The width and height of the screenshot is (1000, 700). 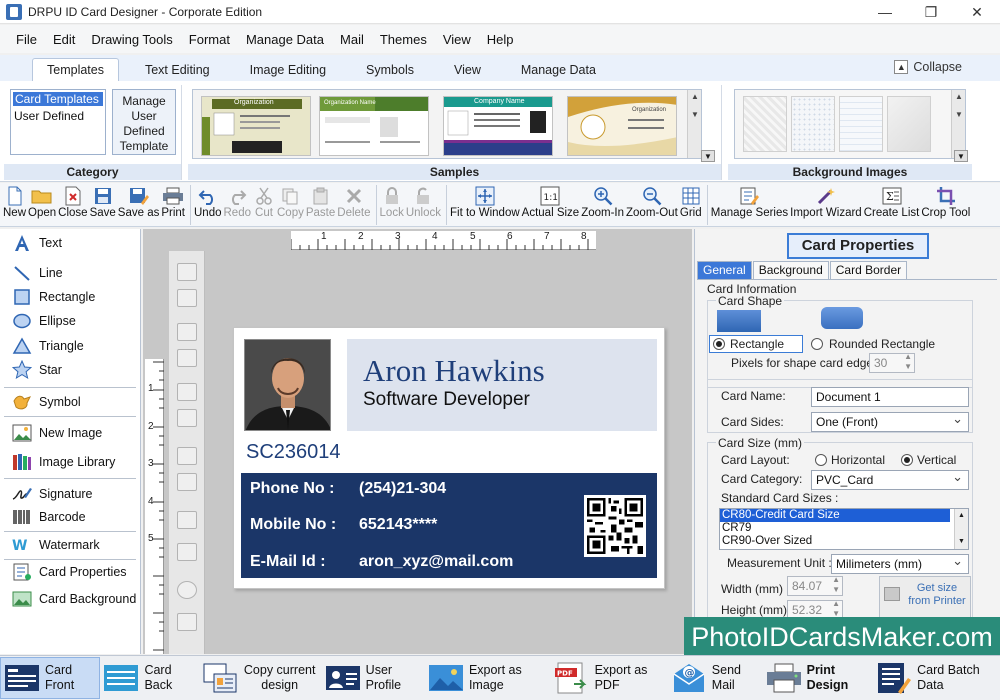 What do you see at coordinates (821, 460) in the screenshot?
I see `horizontal-radio` at bounding box center [821, 460].